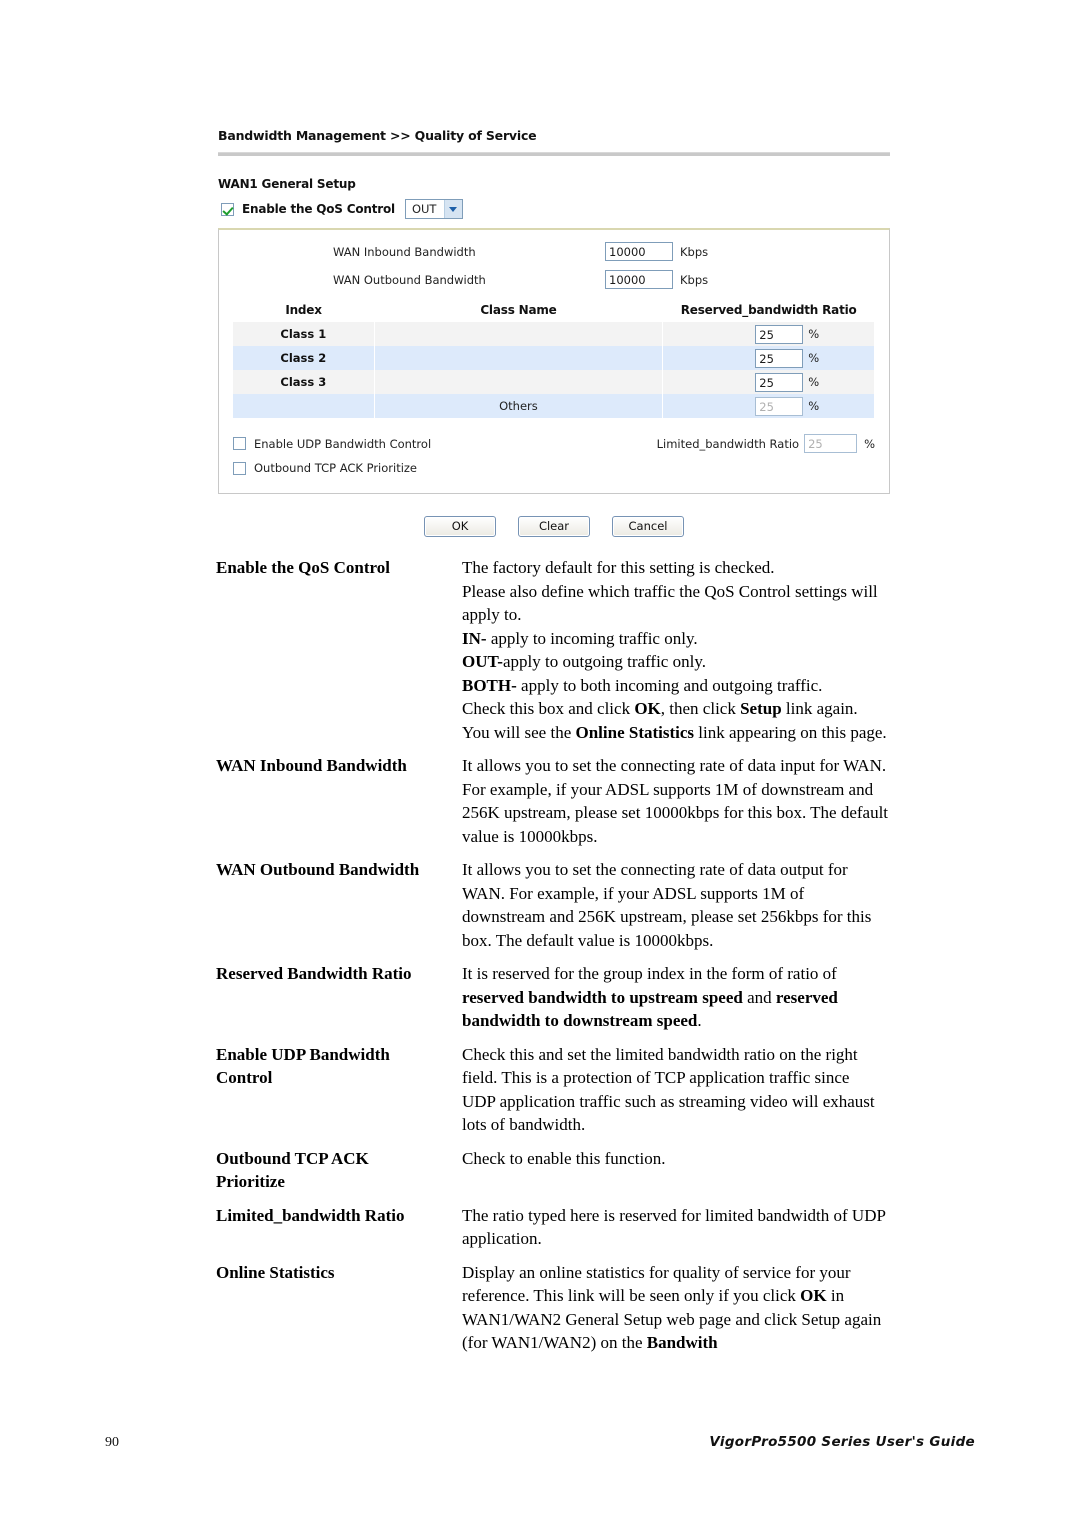  Describe the element at coordinates (303, 567) in the screenshot. I see `description-term: Enable the QoS Control` at that location.